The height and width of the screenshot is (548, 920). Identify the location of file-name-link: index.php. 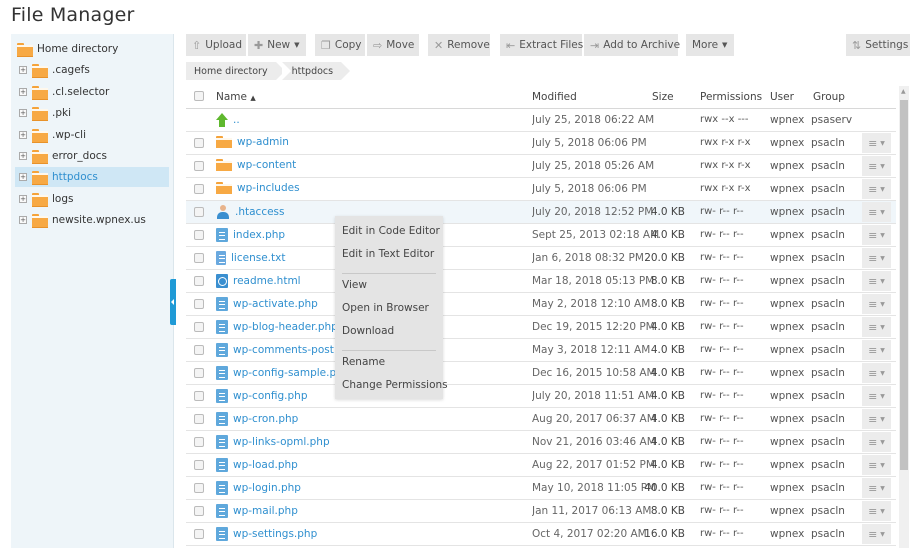
(259, 235).